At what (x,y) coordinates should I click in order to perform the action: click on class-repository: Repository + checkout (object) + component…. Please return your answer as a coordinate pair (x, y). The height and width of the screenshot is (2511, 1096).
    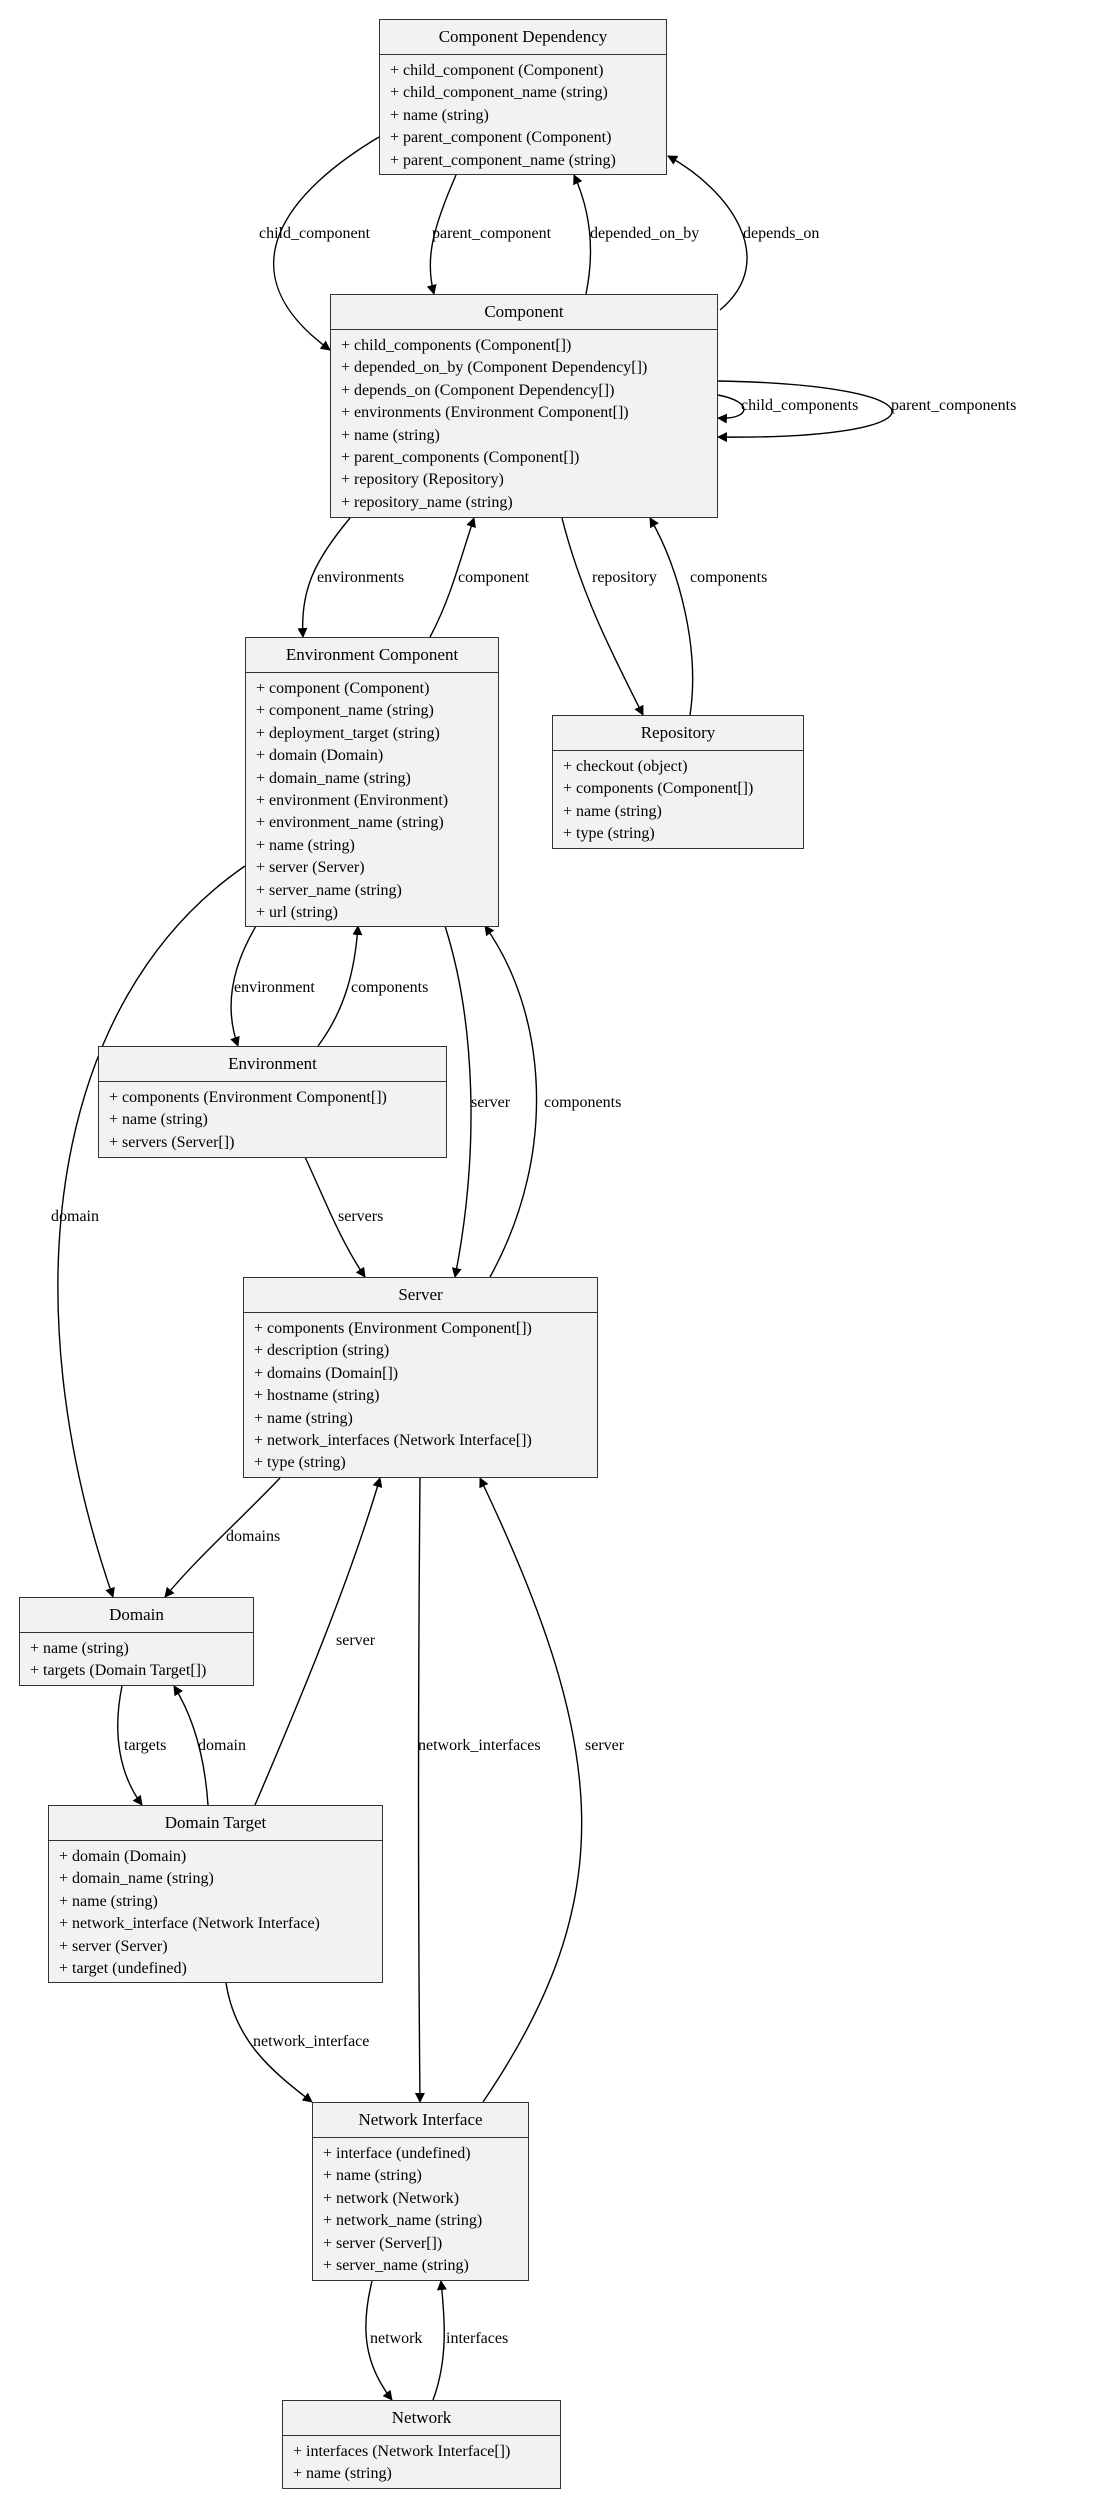
    Looking at the image, I should click on (678, 782).